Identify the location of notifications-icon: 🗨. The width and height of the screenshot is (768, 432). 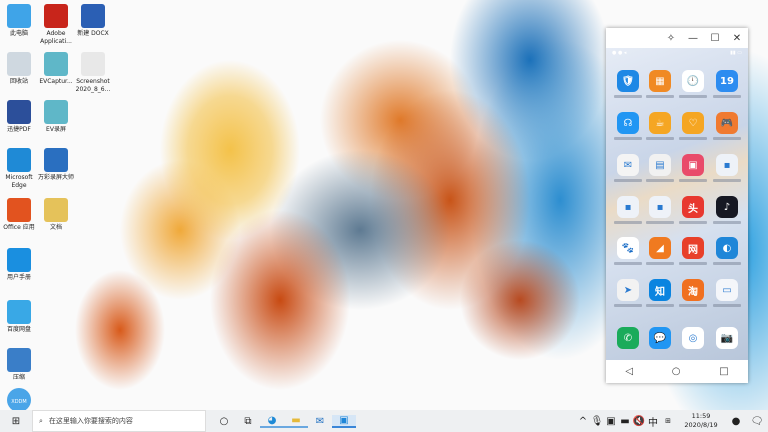
(757, 421).